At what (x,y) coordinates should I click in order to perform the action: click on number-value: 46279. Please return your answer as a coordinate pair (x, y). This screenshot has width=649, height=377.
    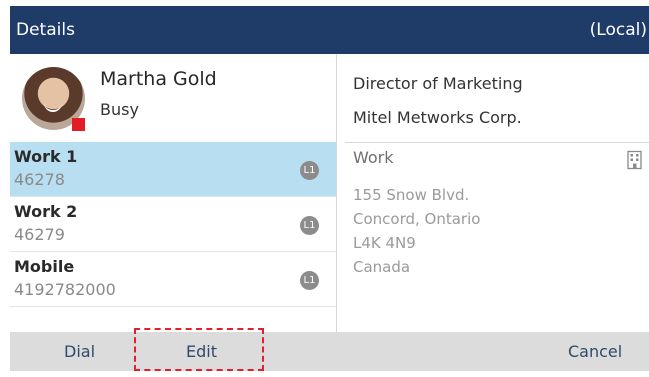
    Looking at the image, I should click on (39, 234).